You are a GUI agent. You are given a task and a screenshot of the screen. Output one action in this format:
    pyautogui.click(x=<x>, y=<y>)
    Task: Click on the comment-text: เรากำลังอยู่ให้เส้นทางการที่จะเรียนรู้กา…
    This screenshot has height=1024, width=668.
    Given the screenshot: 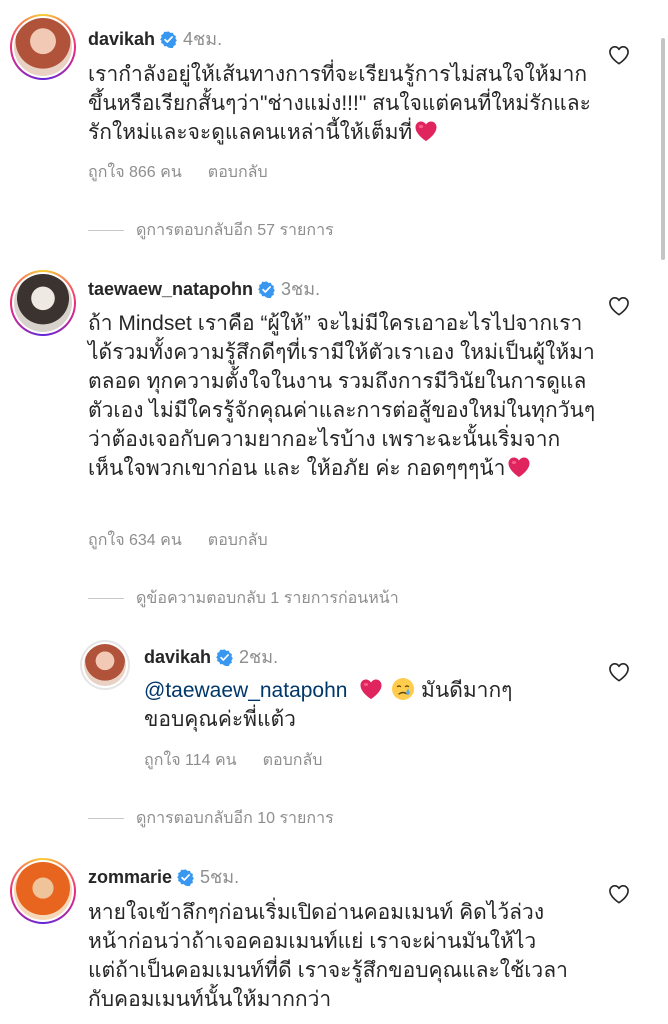 What is the action you would take?
    pyautogui.click(x=339, y=103)
    